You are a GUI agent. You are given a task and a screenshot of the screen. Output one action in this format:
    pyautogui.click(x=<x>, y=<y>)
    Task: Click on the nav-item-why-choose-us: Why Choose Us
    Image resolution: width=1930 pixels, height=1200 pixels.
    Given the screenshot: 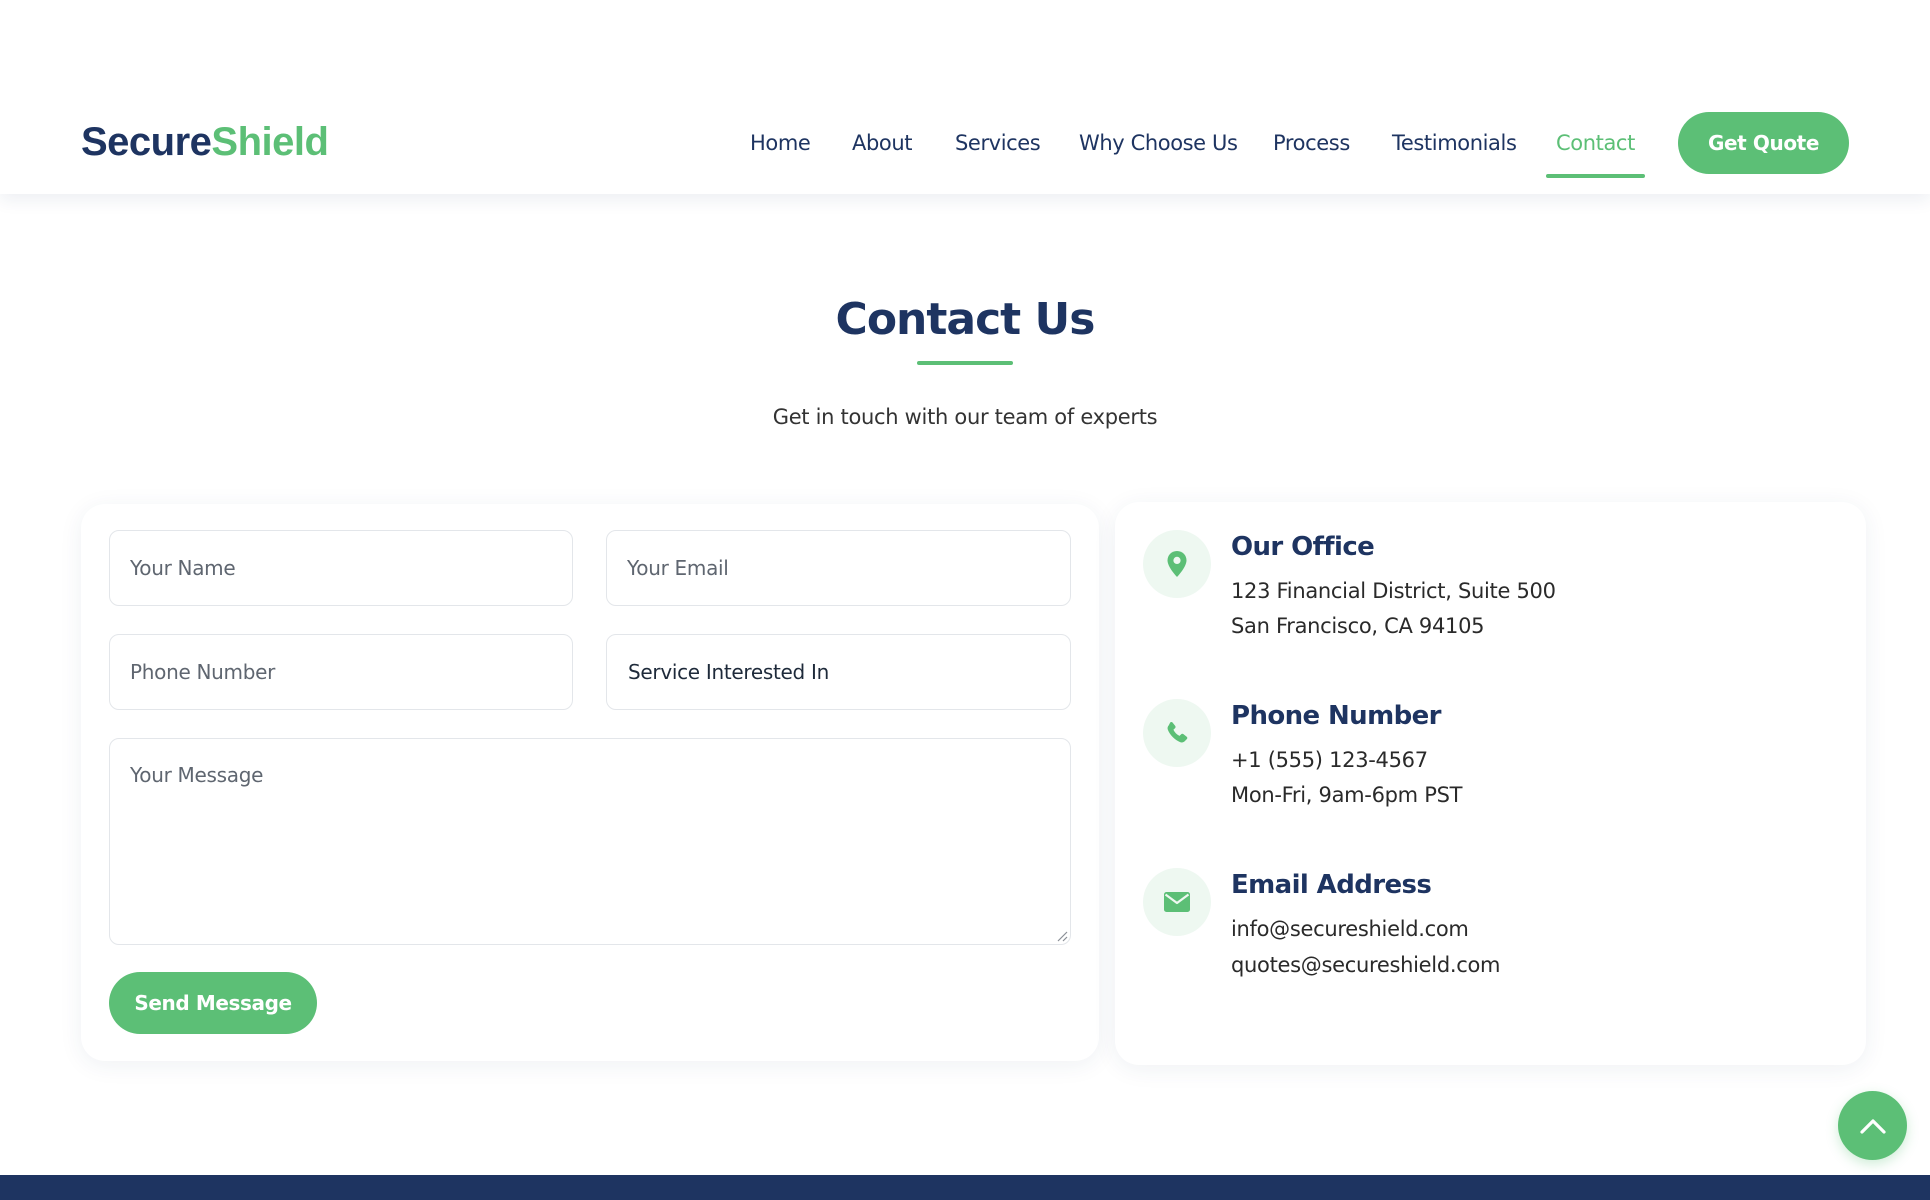 What is the action you would take?
    pyautogui.click(x=1158, y=143)
    